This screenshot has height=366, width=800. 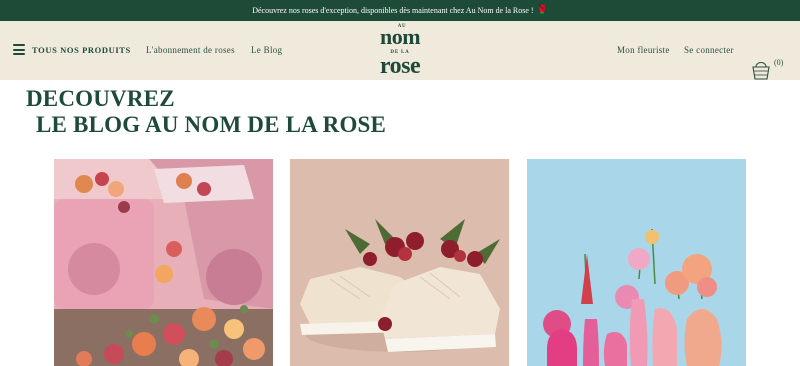 I want to click on logo-rose: rose, so click(x=400, y=66).